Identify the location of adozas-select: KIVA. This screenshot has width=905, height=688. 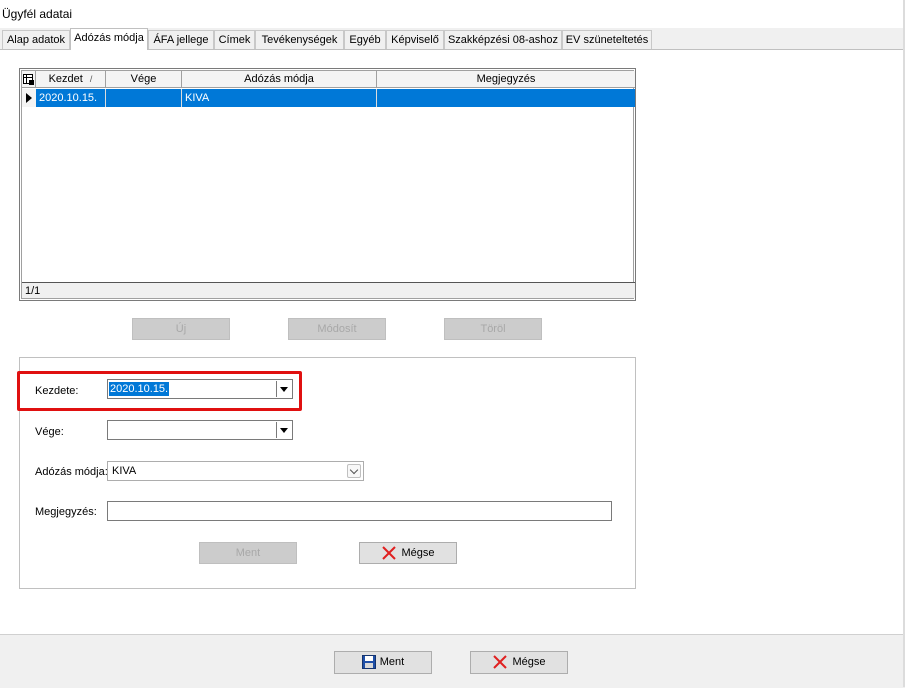
(235, 471).